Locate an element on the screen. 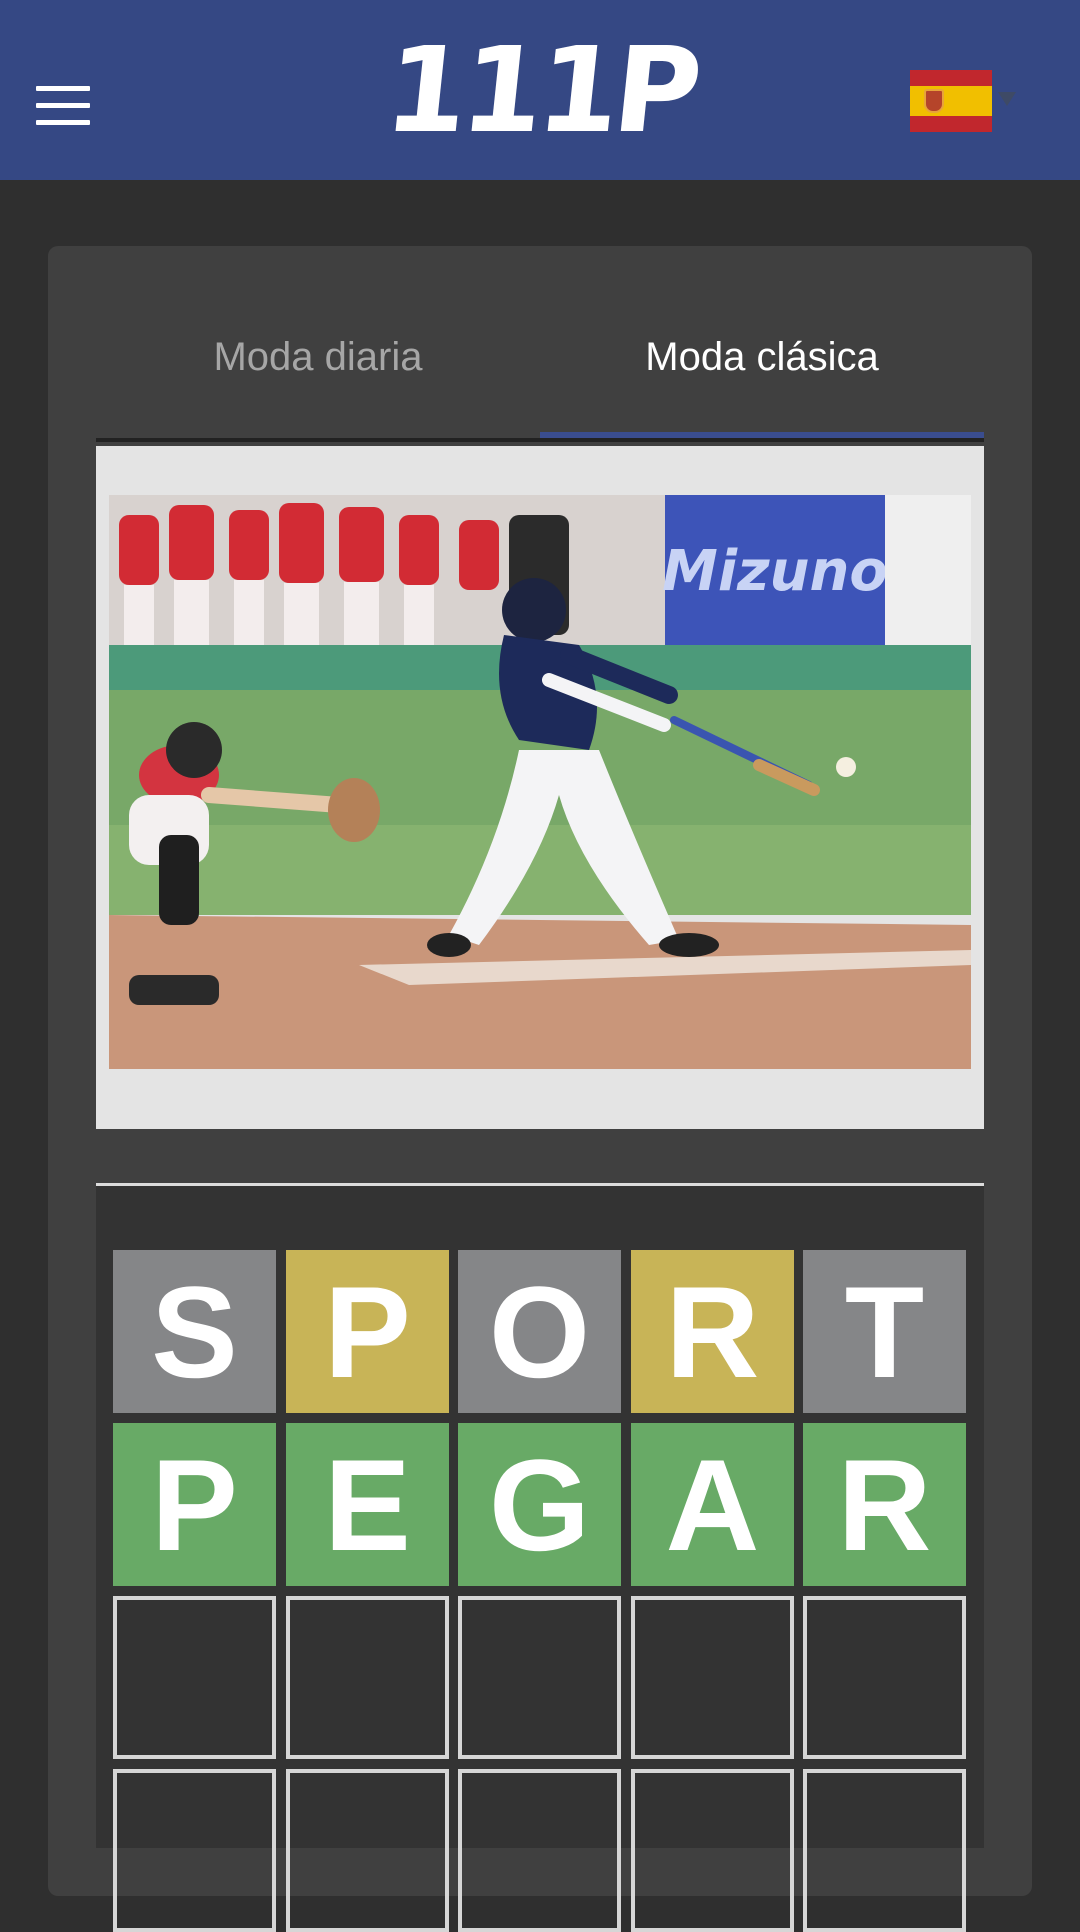  letter-tile: T is located at coordinates (884, 1331).